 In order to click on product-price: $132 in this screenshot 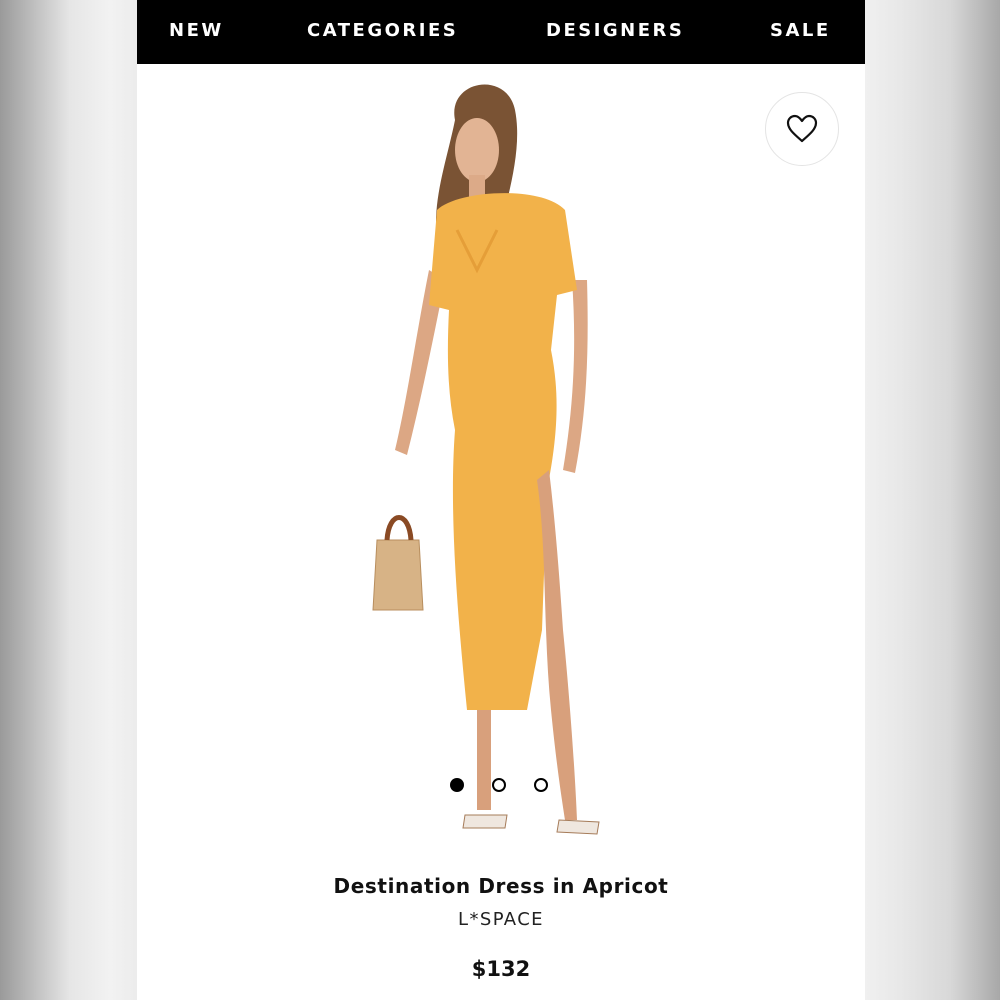, I will do `click(501, 969)`.